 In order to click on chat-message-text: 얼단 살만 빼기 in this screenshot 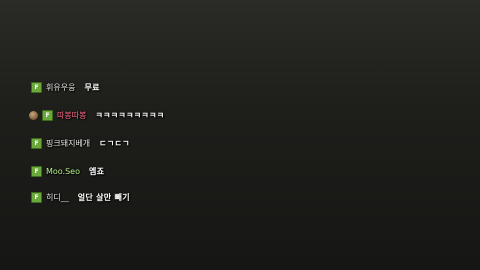, I will do `click(103, 197)`.